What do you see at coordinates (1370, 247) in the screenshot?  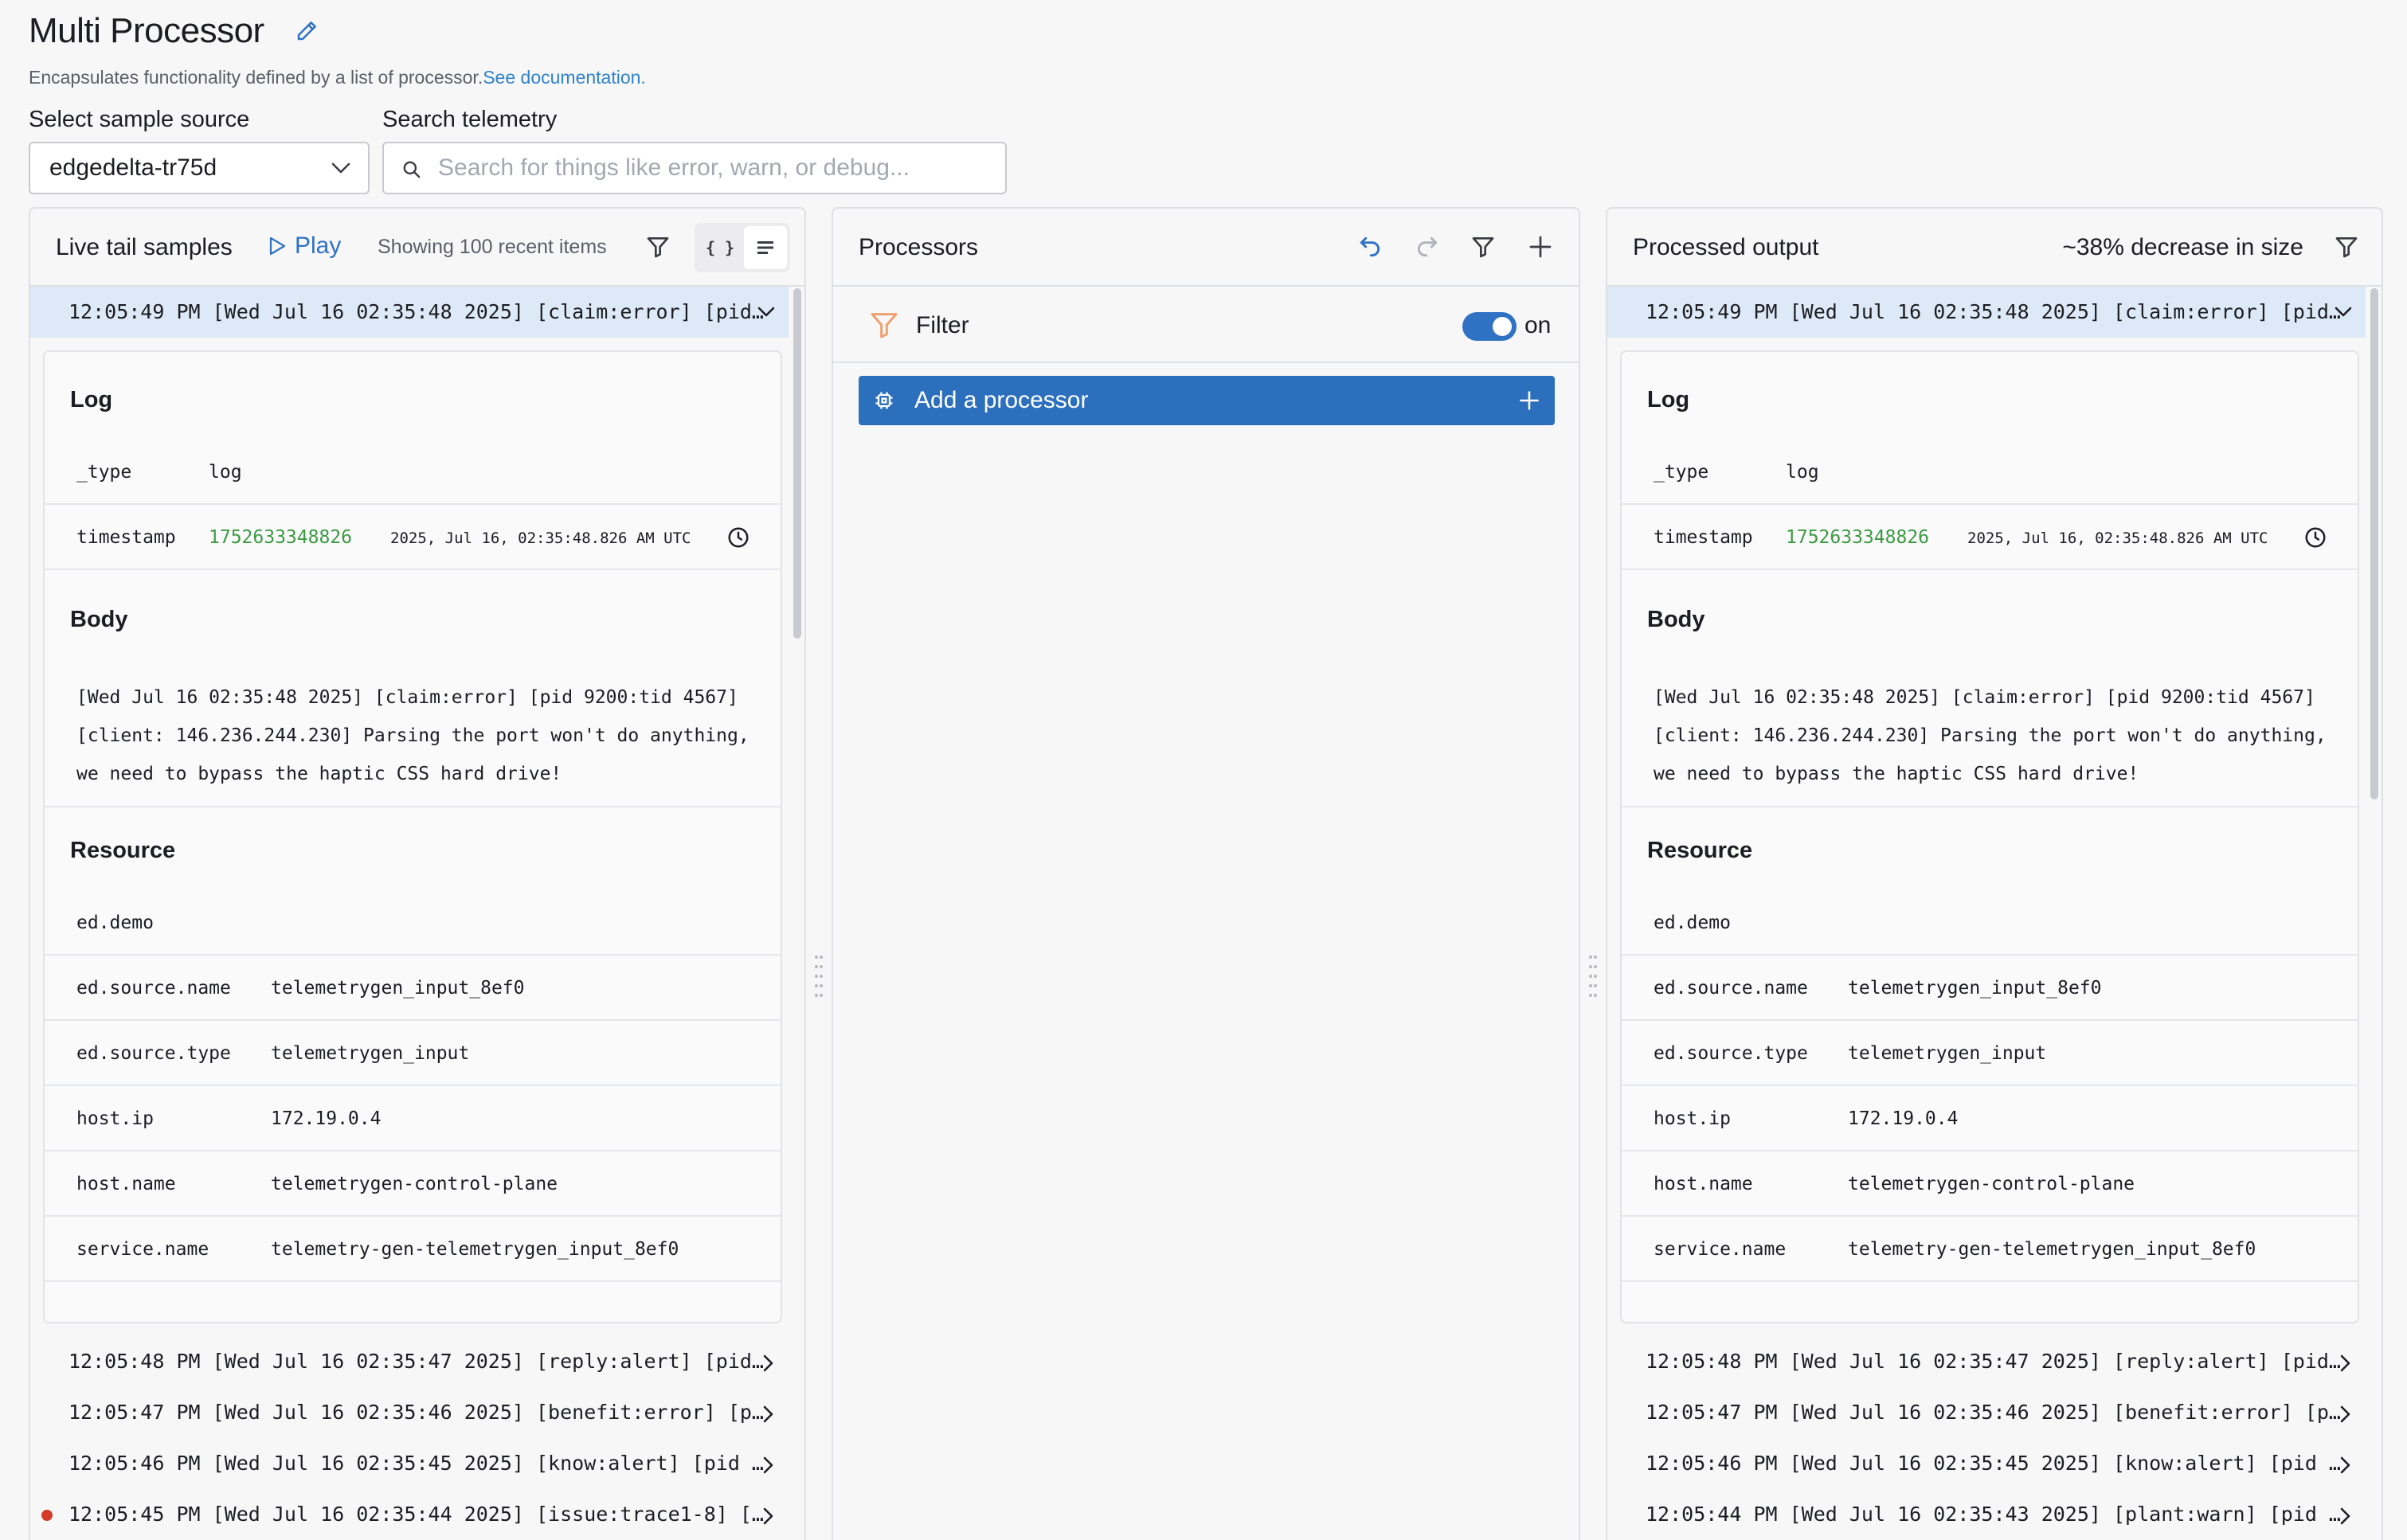 I see `undo-icon` at bounding box center [1370, 247].